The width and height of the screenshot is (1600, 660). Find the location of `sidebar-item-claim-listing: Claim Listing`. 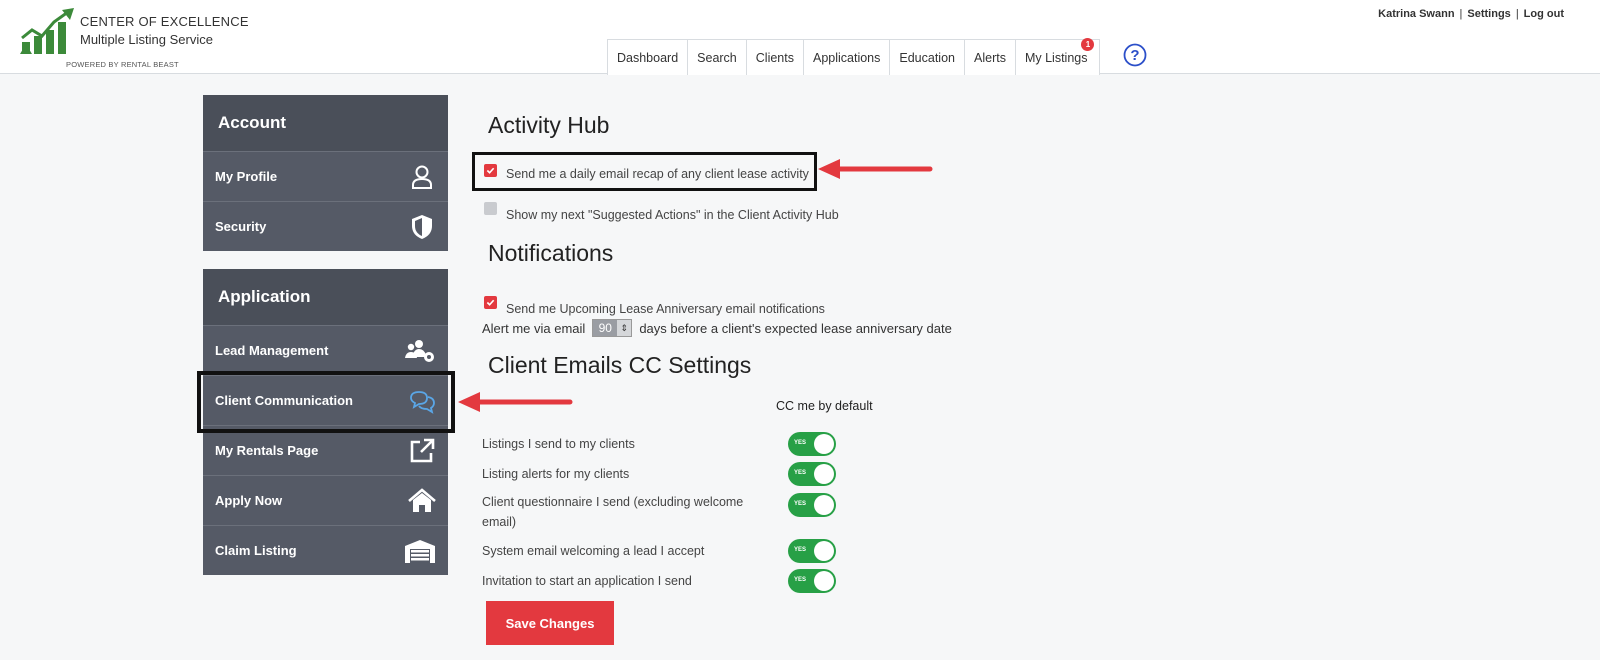

sidebar-item-claim-listing: Claim Listing is located at coordinates (325, 550).